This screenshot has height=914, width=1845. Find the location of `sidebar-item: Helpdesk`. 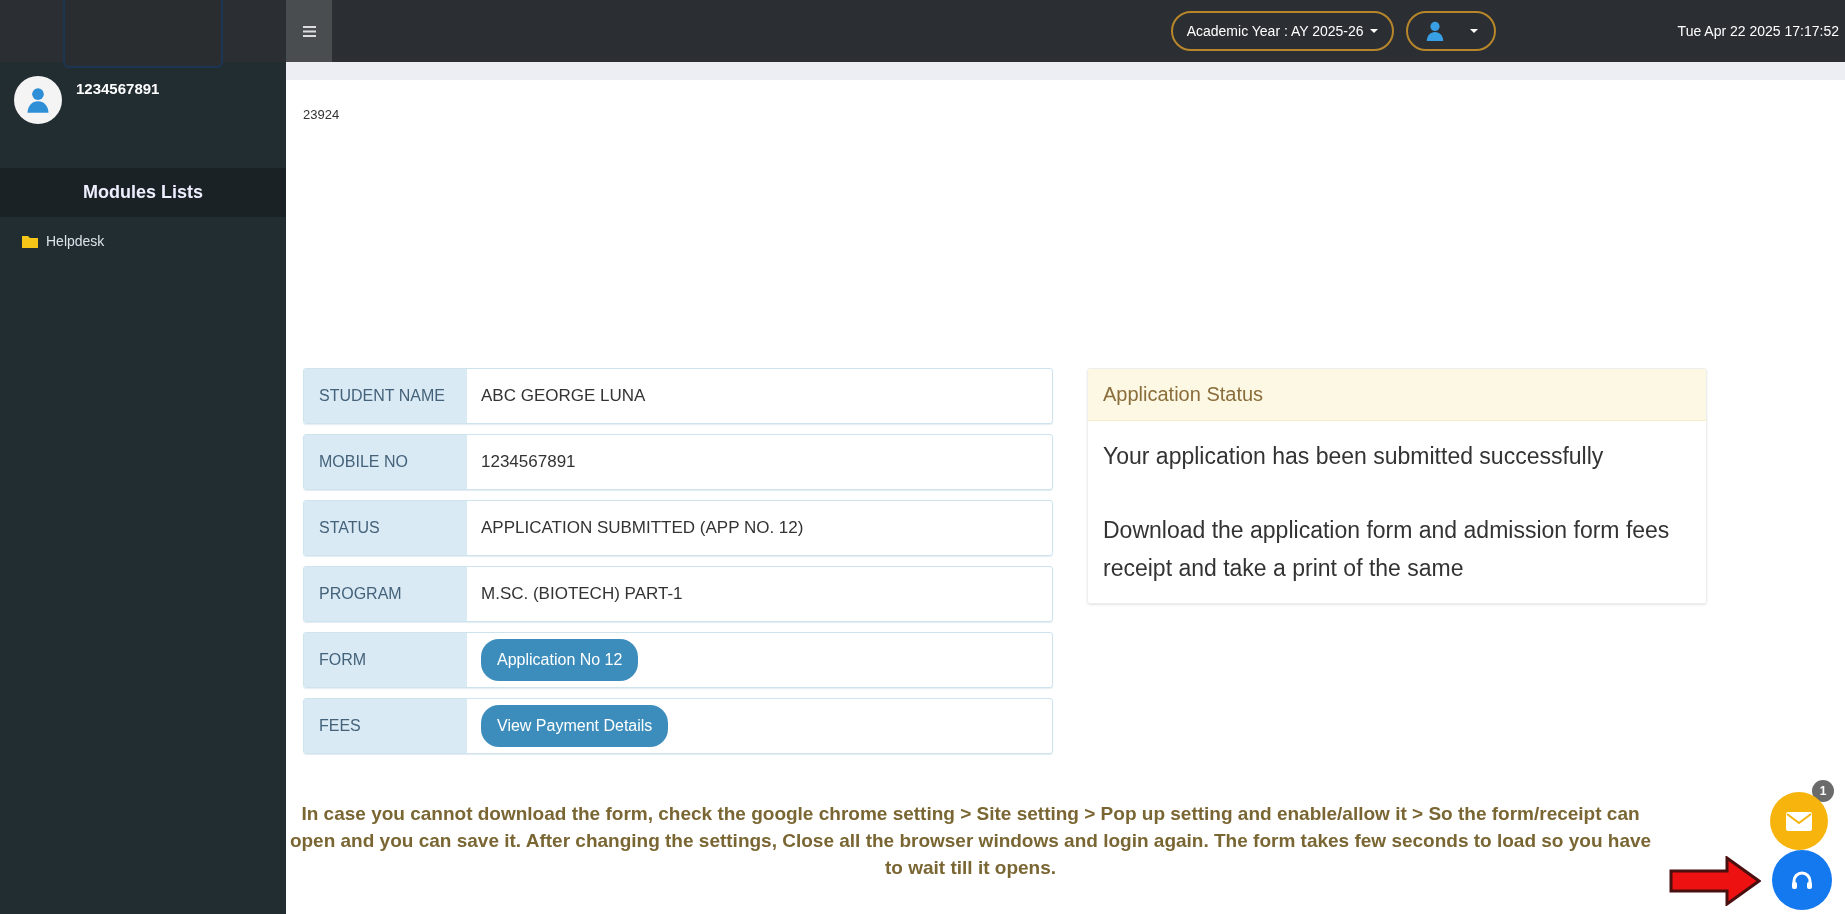

sidebar-item: Helpdesk is located at coordinates (143, 241).